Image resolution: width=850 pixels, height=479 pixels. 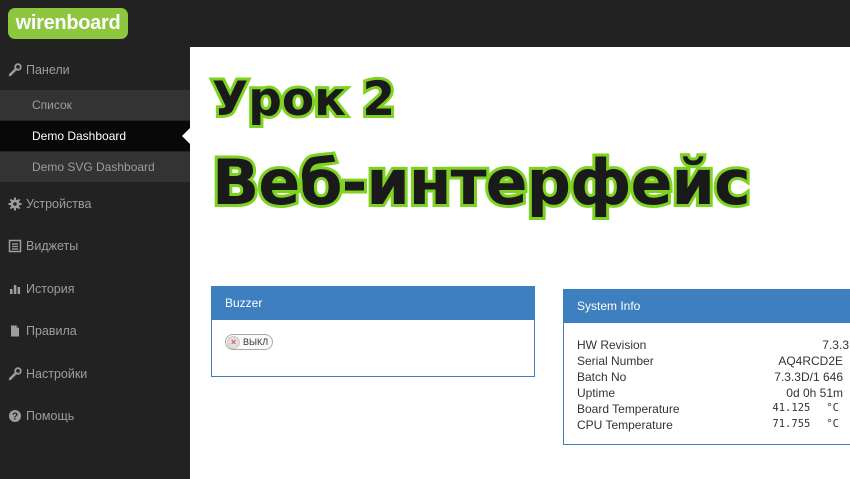 I want to click on sidebar-item-label: Правила, so click(x=51, y=331).